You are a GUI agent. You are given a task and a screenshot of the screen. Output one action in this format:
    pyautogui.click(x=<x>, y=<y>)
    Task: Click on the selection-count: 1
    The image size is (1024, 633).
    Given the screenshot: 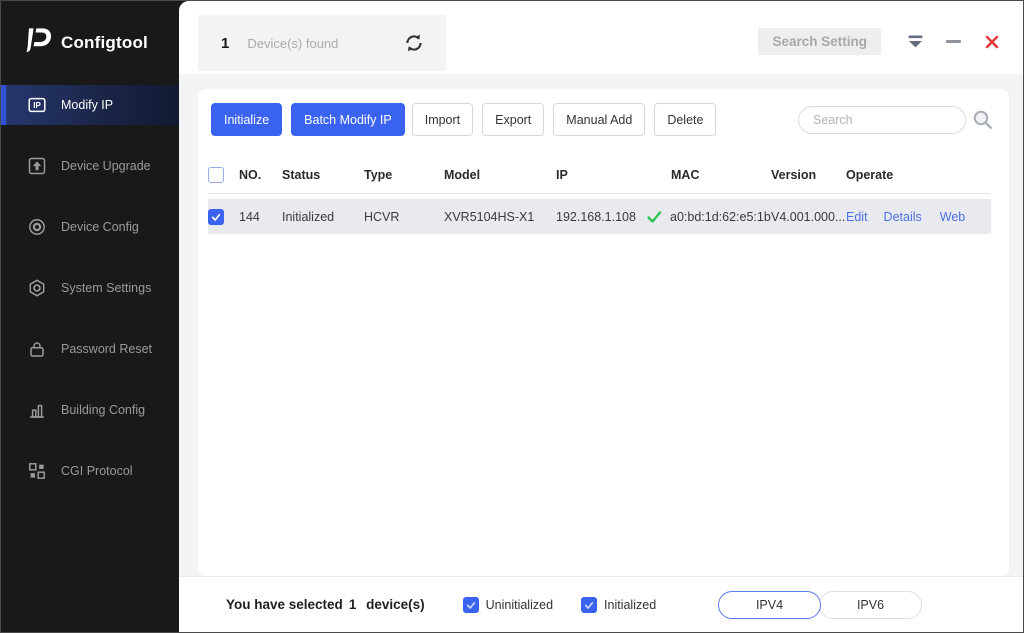 What is the action you would take?
    pyautogui.click(x=352, y=604)
    